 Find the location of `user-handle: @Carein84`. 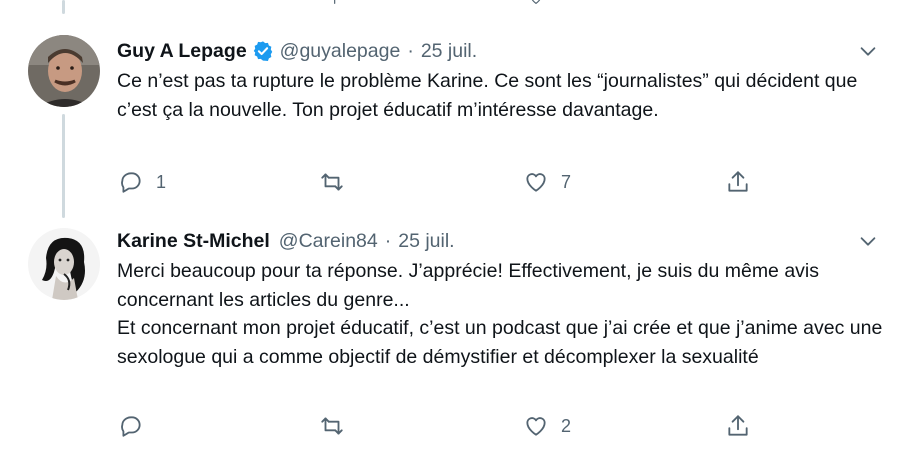

user-handle: @Carein84 is located at coordinates (328, 241).